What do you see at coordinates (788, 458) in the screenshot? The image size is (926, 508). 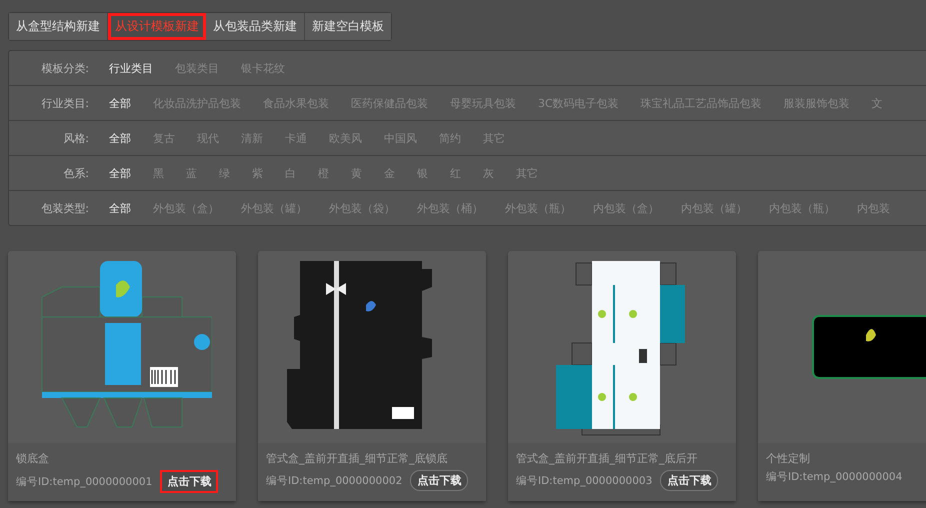 I see `template-title: 个性定制` at bounding box center [788, 458].